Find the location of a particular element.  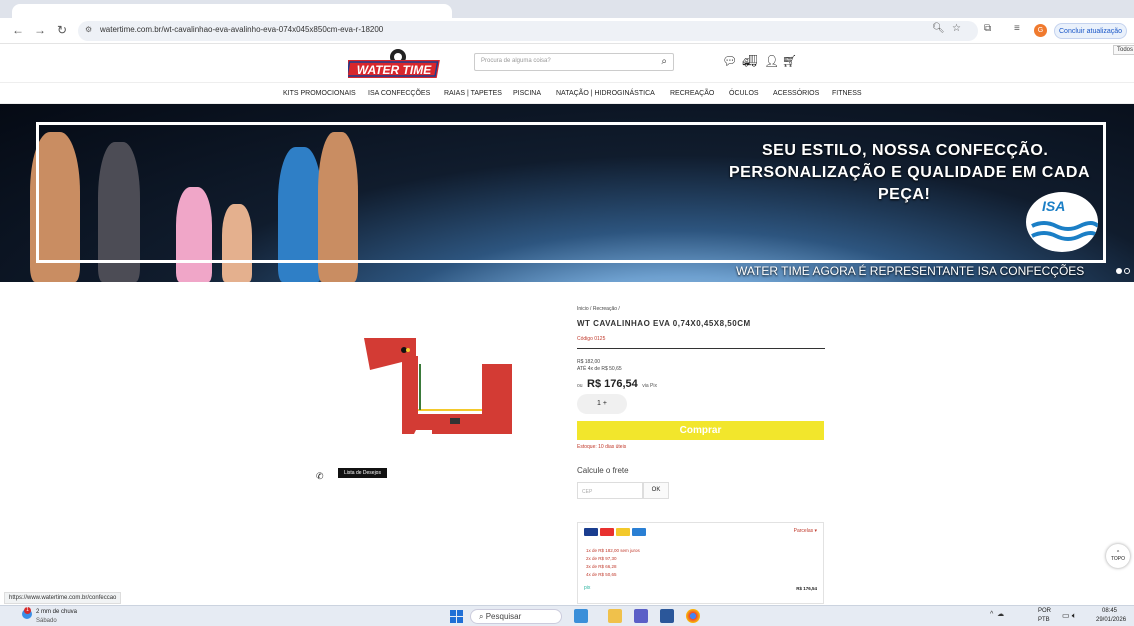

mastercard-icon is located at coordinates (607, 532).